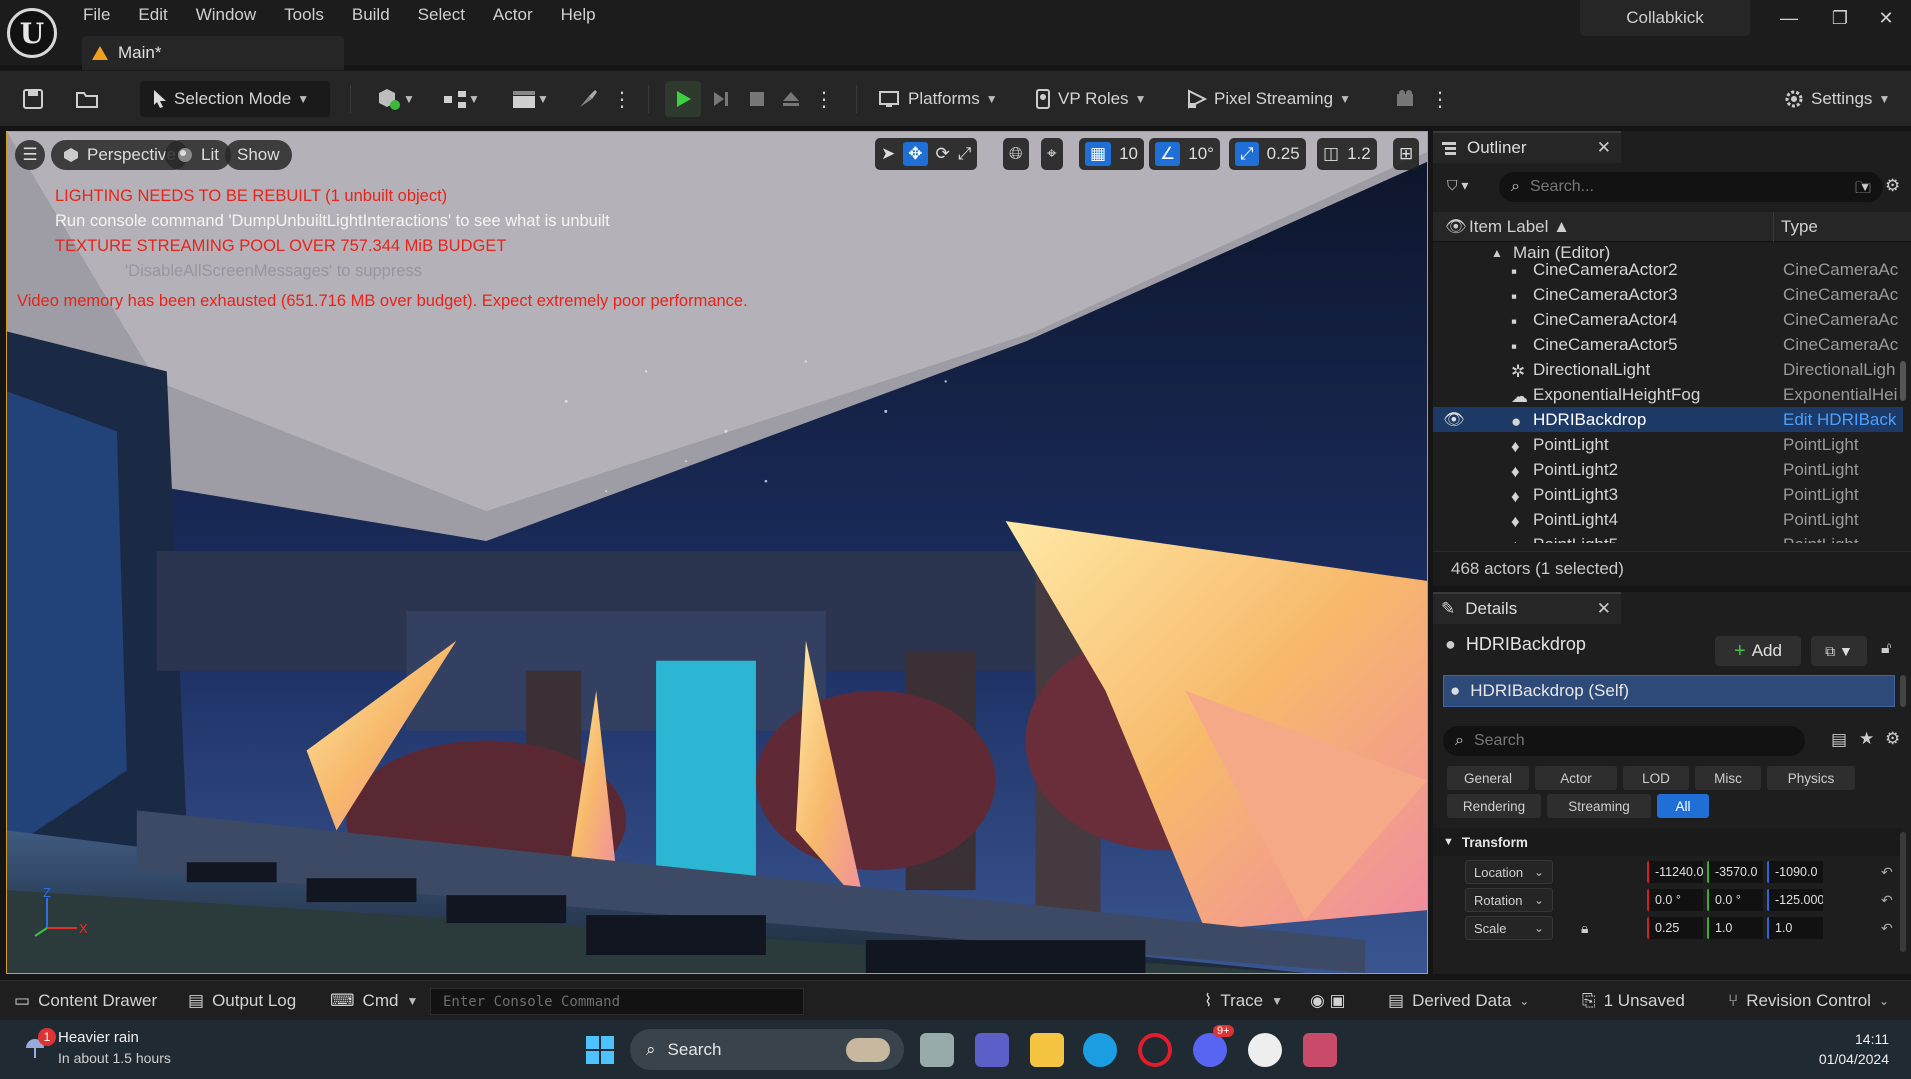 The width and height of the screenshot is (1911, 1079). What do you see at coordinates (442, 15) in the screenshot?
I see `menu-select: Select` at bounding box center [442, 15].